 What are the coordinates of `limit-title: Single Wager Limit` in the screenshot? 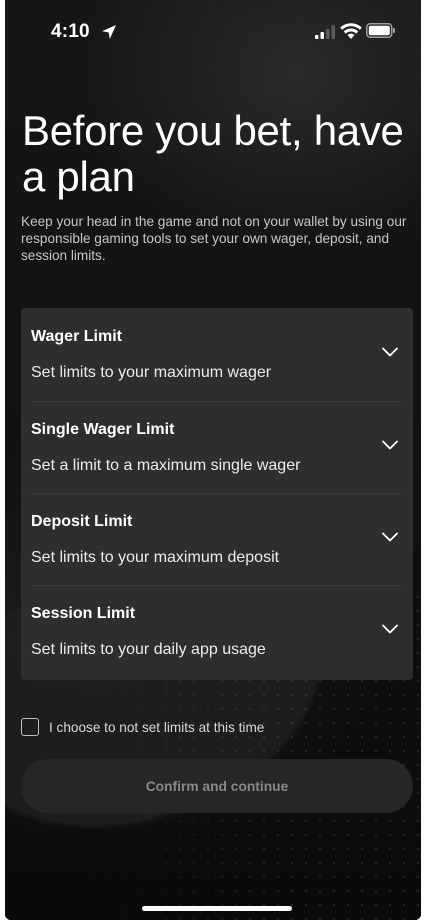 It's located at (103, 429).